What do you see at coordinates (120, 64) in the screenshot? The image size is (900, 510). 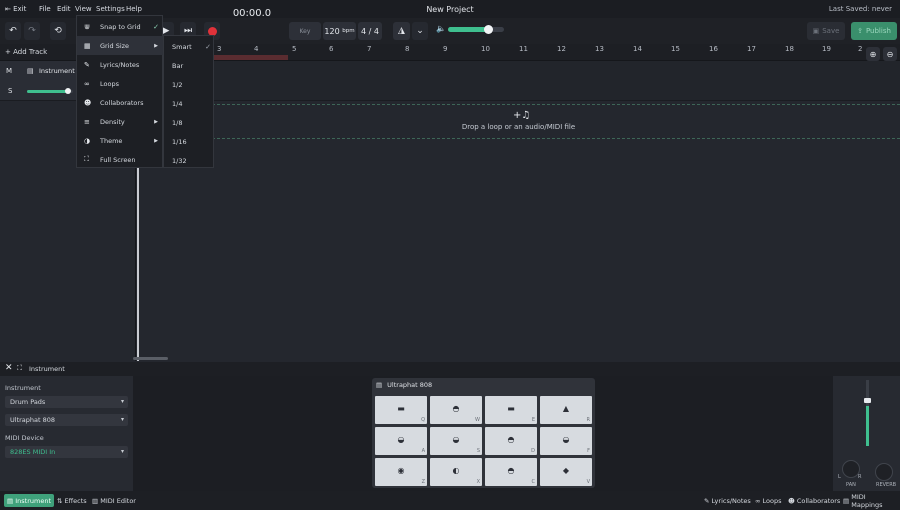 I see `menu-item-lyrics-notes: ✎ Lyrics/Notes` at bounding box center [120, 64].